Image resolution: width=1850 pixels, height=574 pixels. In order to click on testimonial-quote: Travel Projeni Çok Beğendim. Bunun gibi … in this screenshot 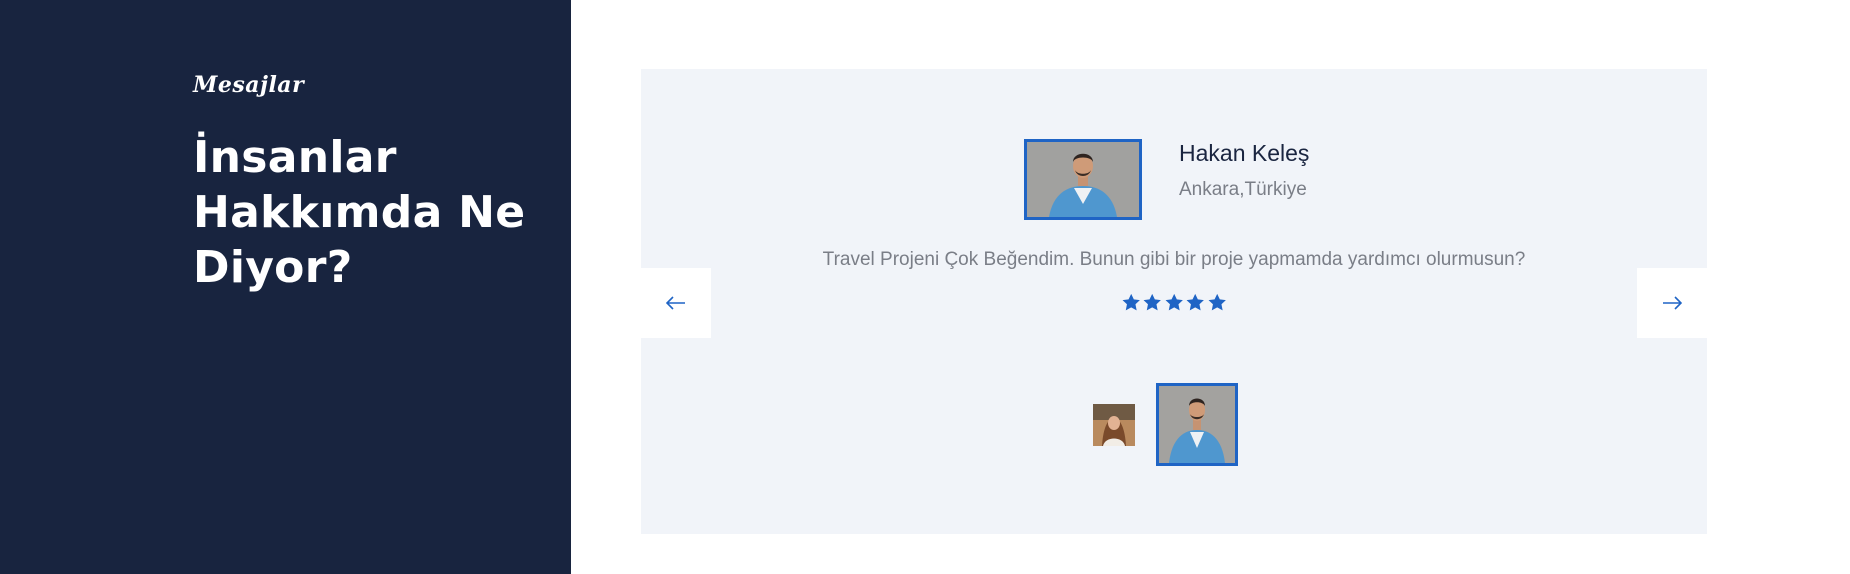, I will do `click(1174, 259)`.